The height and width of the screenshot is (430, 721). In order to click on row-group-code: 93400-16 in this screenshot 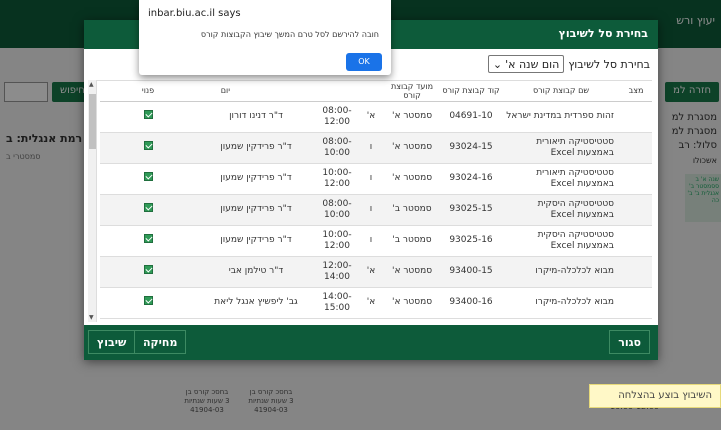, I will do `click(471, 303)`.